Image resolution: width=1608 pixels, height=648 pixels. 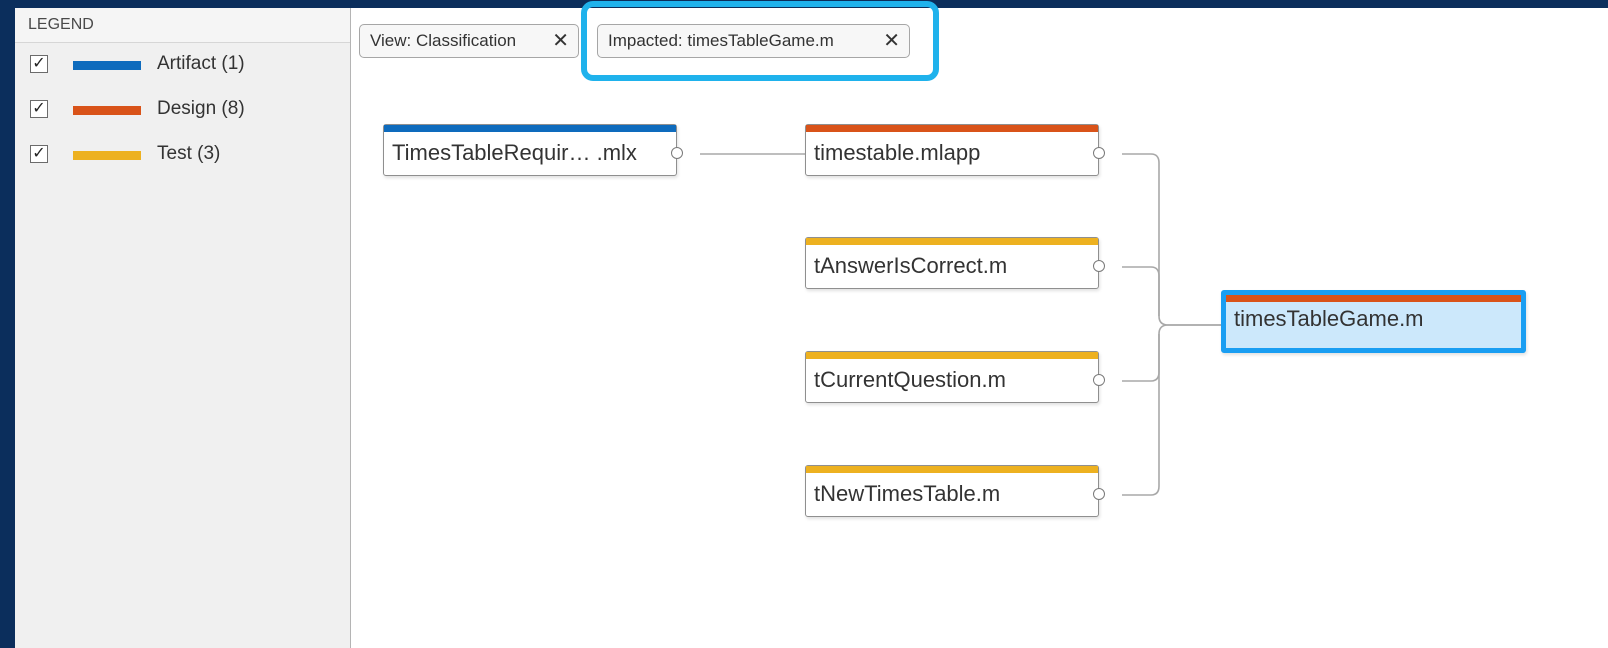 I want to click on node-label: tNewTimesTable.m, so click(x=907, y=493).